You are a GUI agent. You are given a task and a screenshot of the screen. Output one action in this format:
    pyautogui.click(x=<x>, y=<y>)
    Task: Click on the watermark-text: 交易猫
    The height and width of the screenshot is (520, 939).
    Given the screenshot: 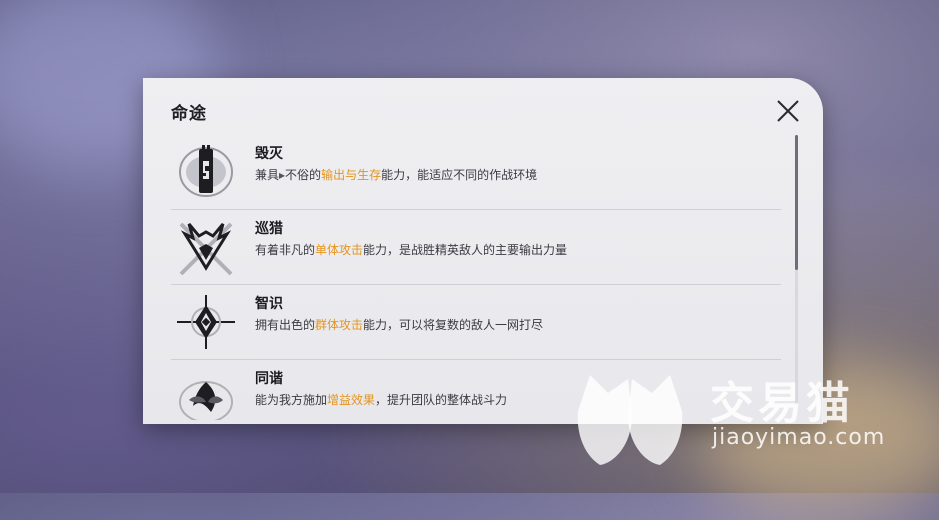 What is the action you would take?
    pyautogui.click(x=782, y=403)
    